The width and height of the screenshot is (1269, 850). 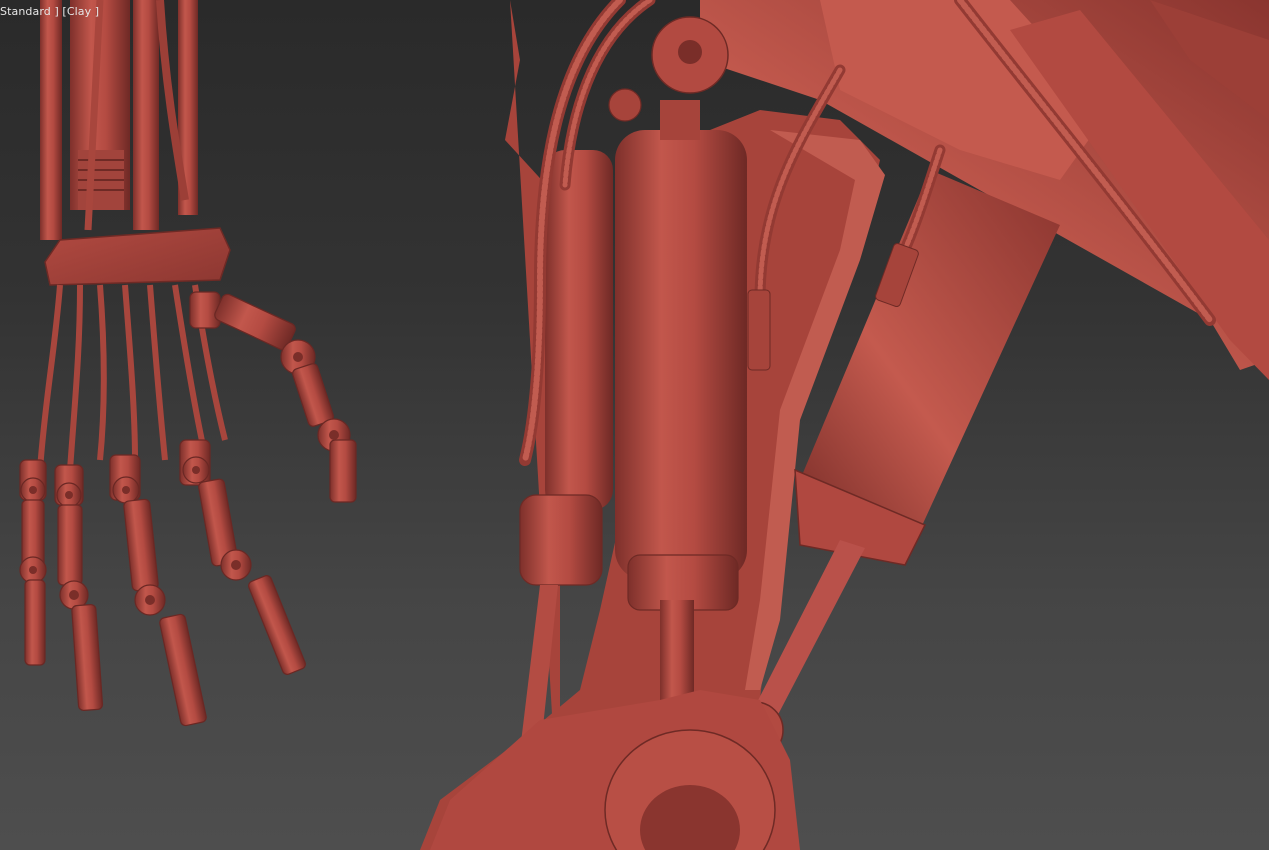 What do you see at coordinates (35, 622) in the screenshot?
I see `finger-pinky-tip` at bounding box center [35, 622].